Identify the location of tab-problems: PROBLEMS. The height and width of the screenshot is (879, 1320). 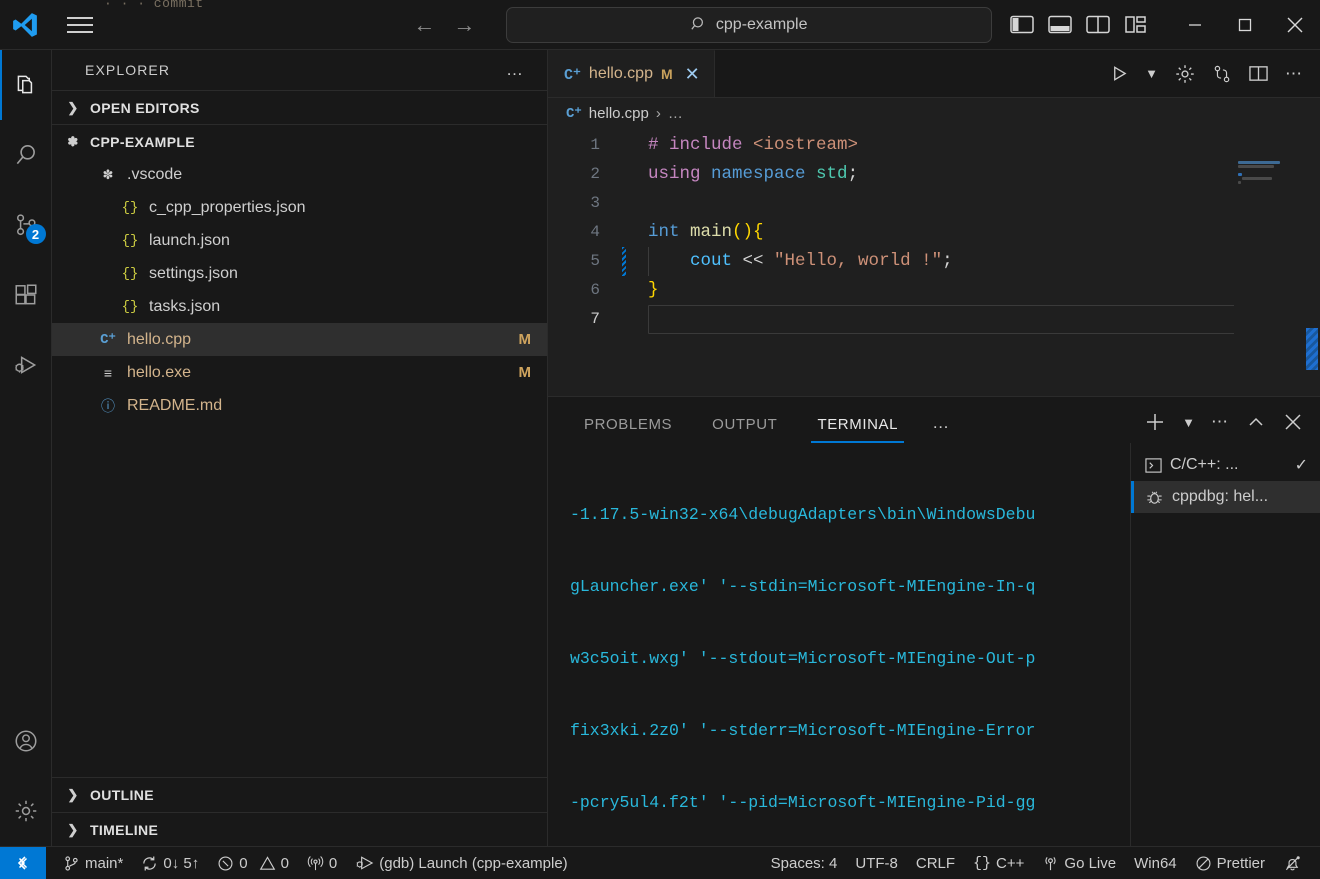
(628, 429).